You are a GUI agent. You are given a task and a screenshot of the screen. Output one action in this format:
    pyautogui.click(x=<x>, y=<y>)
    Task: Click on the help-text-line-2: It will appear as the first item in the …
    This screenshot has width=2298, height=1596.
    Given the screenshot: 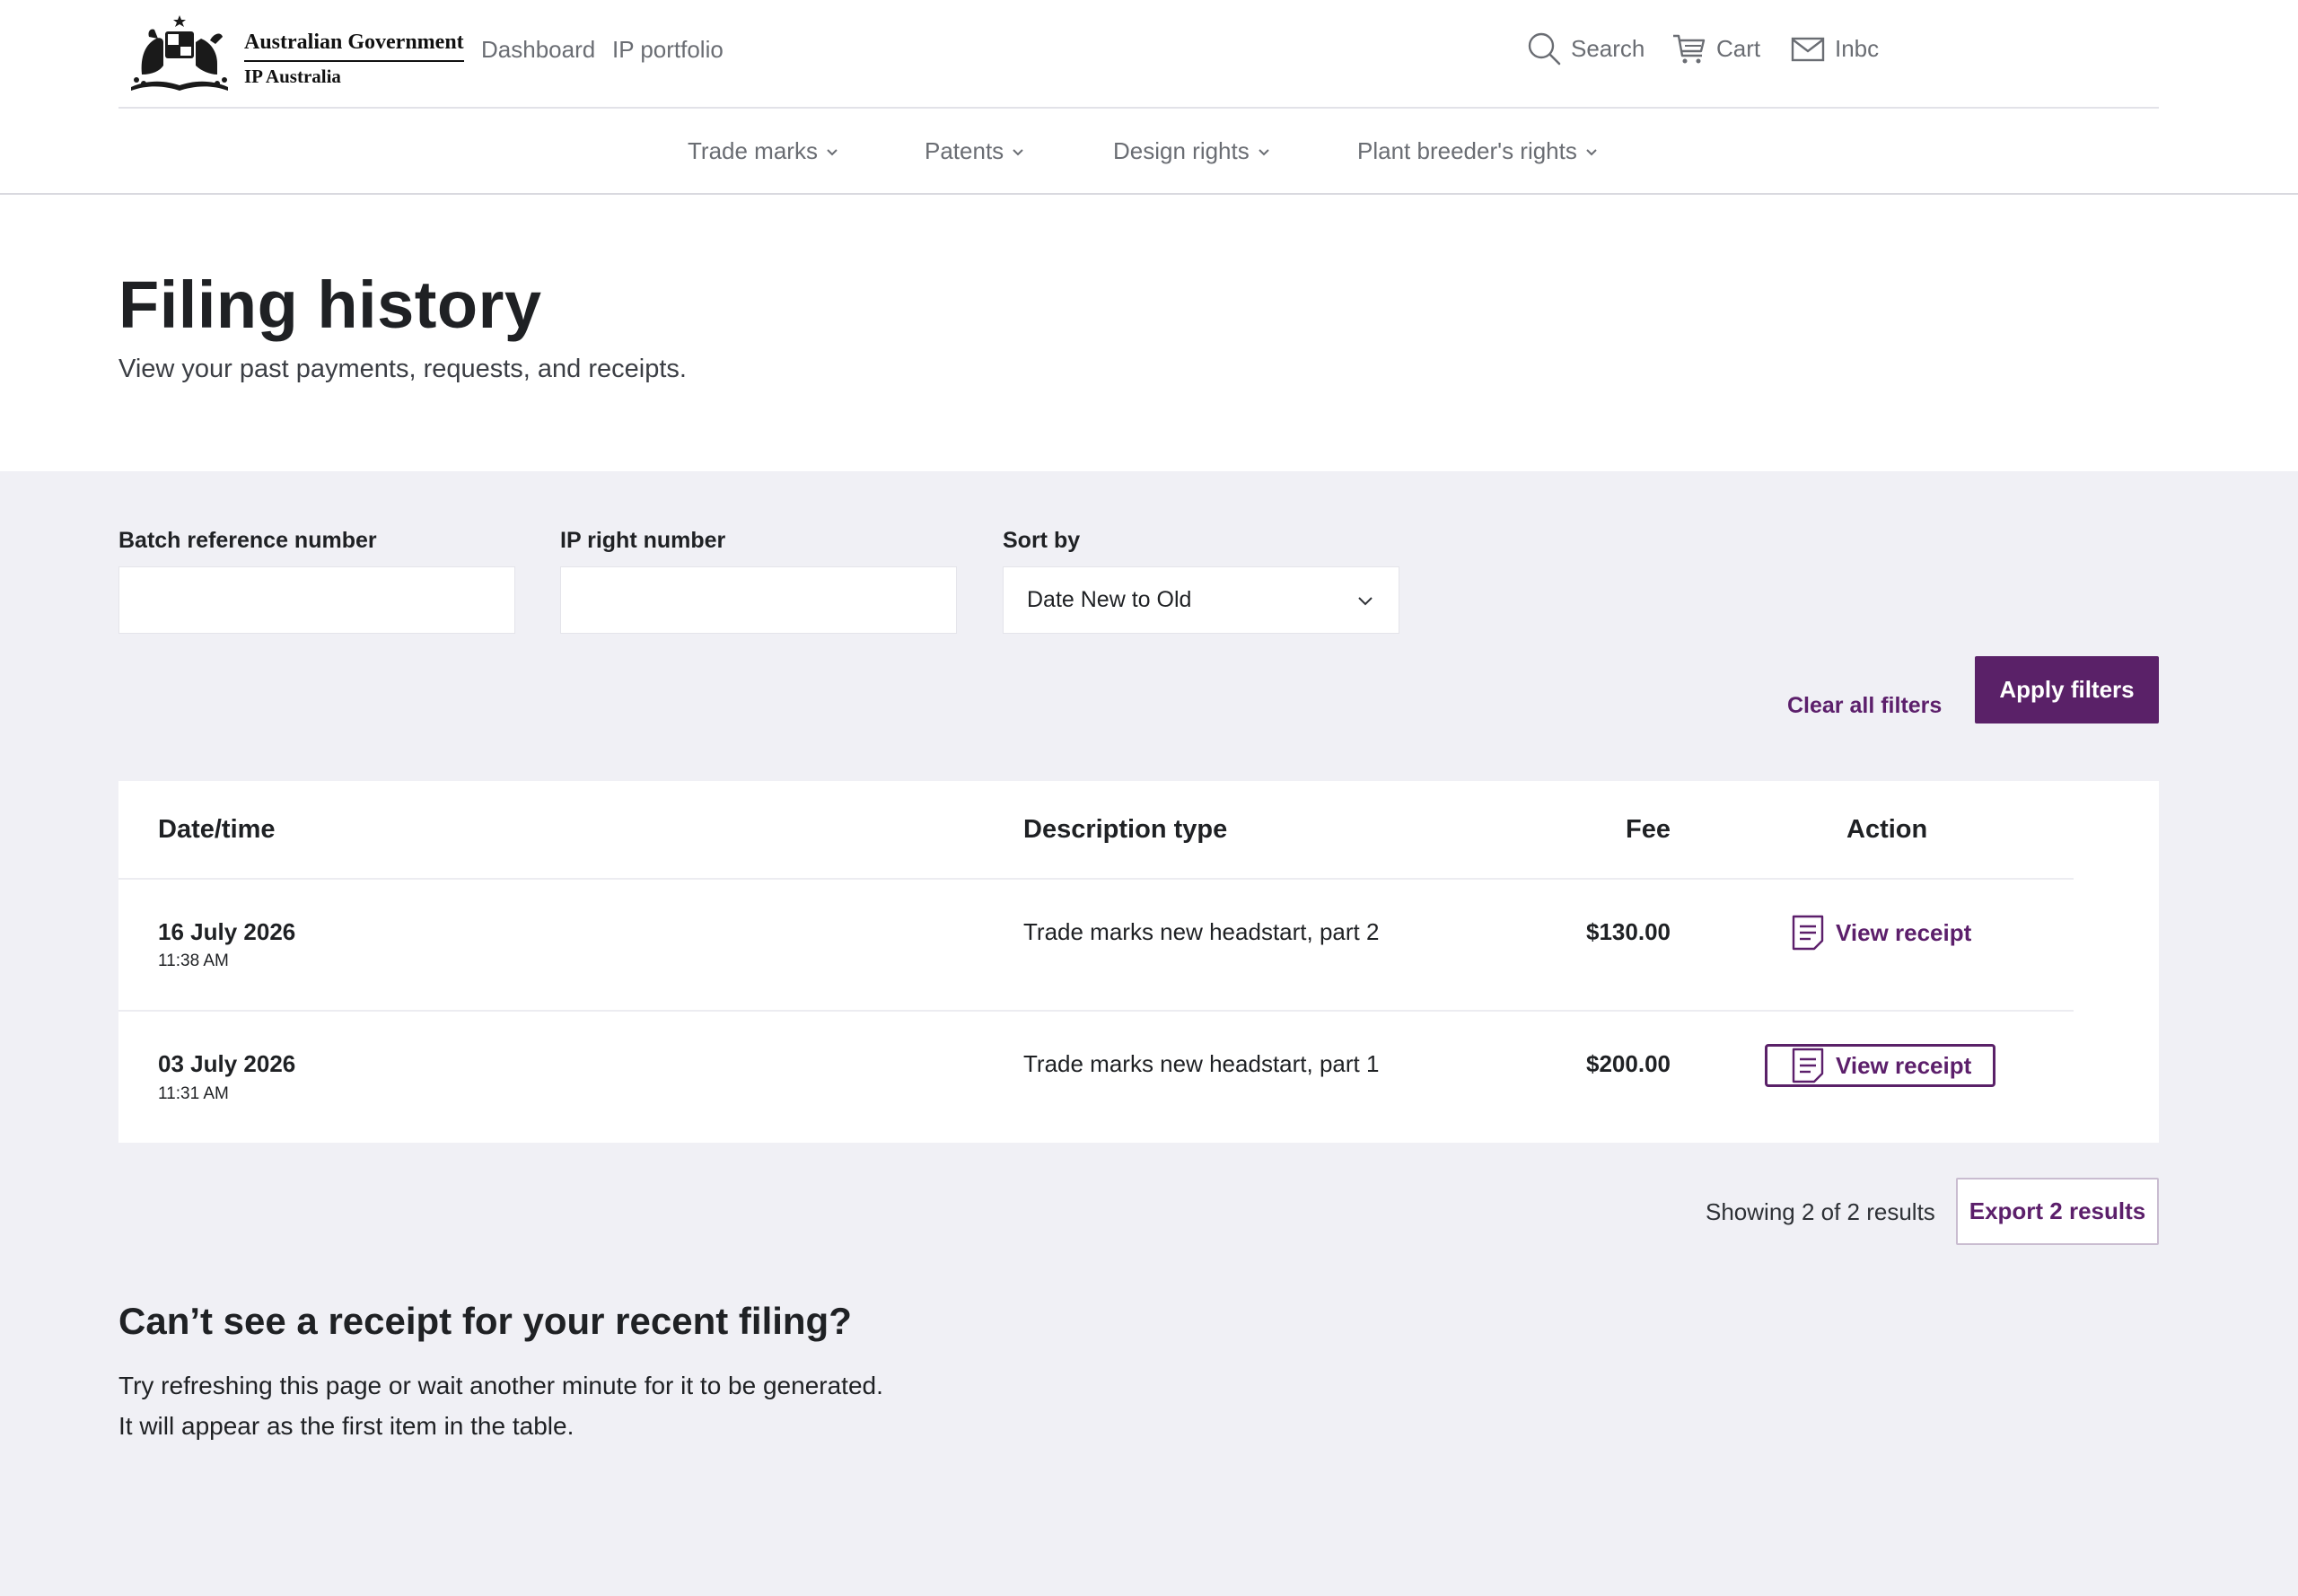 What is the action you would take?
    pyautogui.click(x=346, y=1426)
    